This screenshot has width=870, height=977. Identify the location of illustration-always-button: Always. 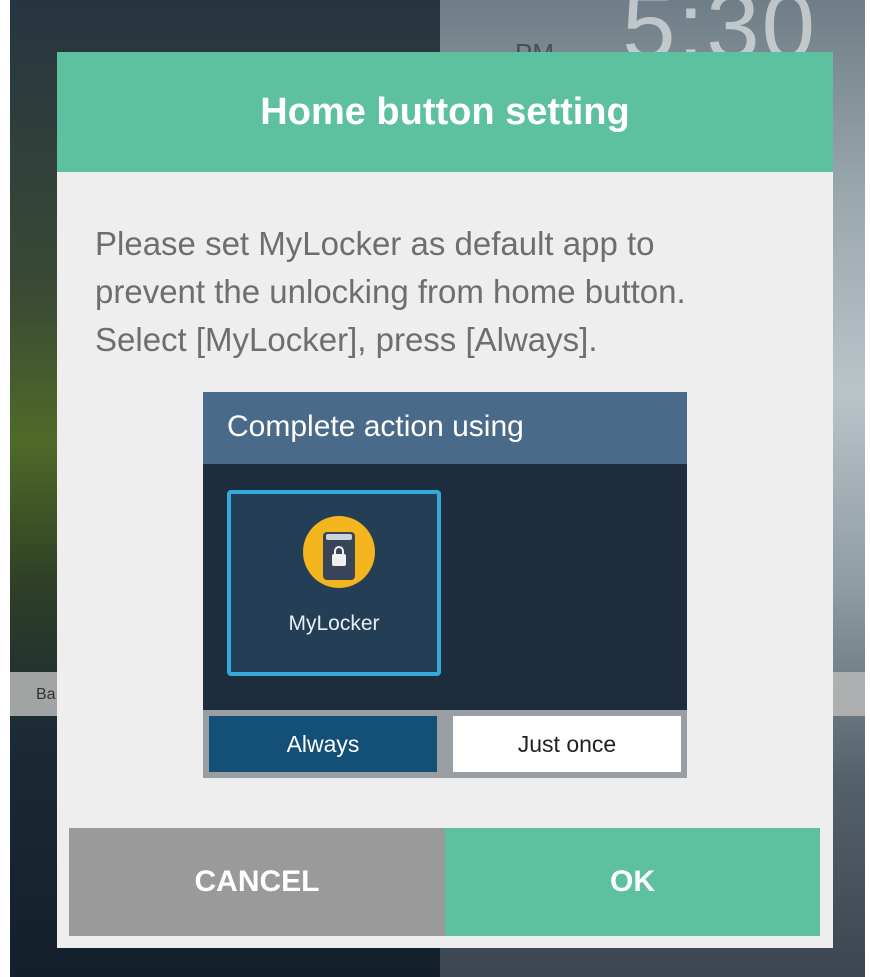
(323, 744).